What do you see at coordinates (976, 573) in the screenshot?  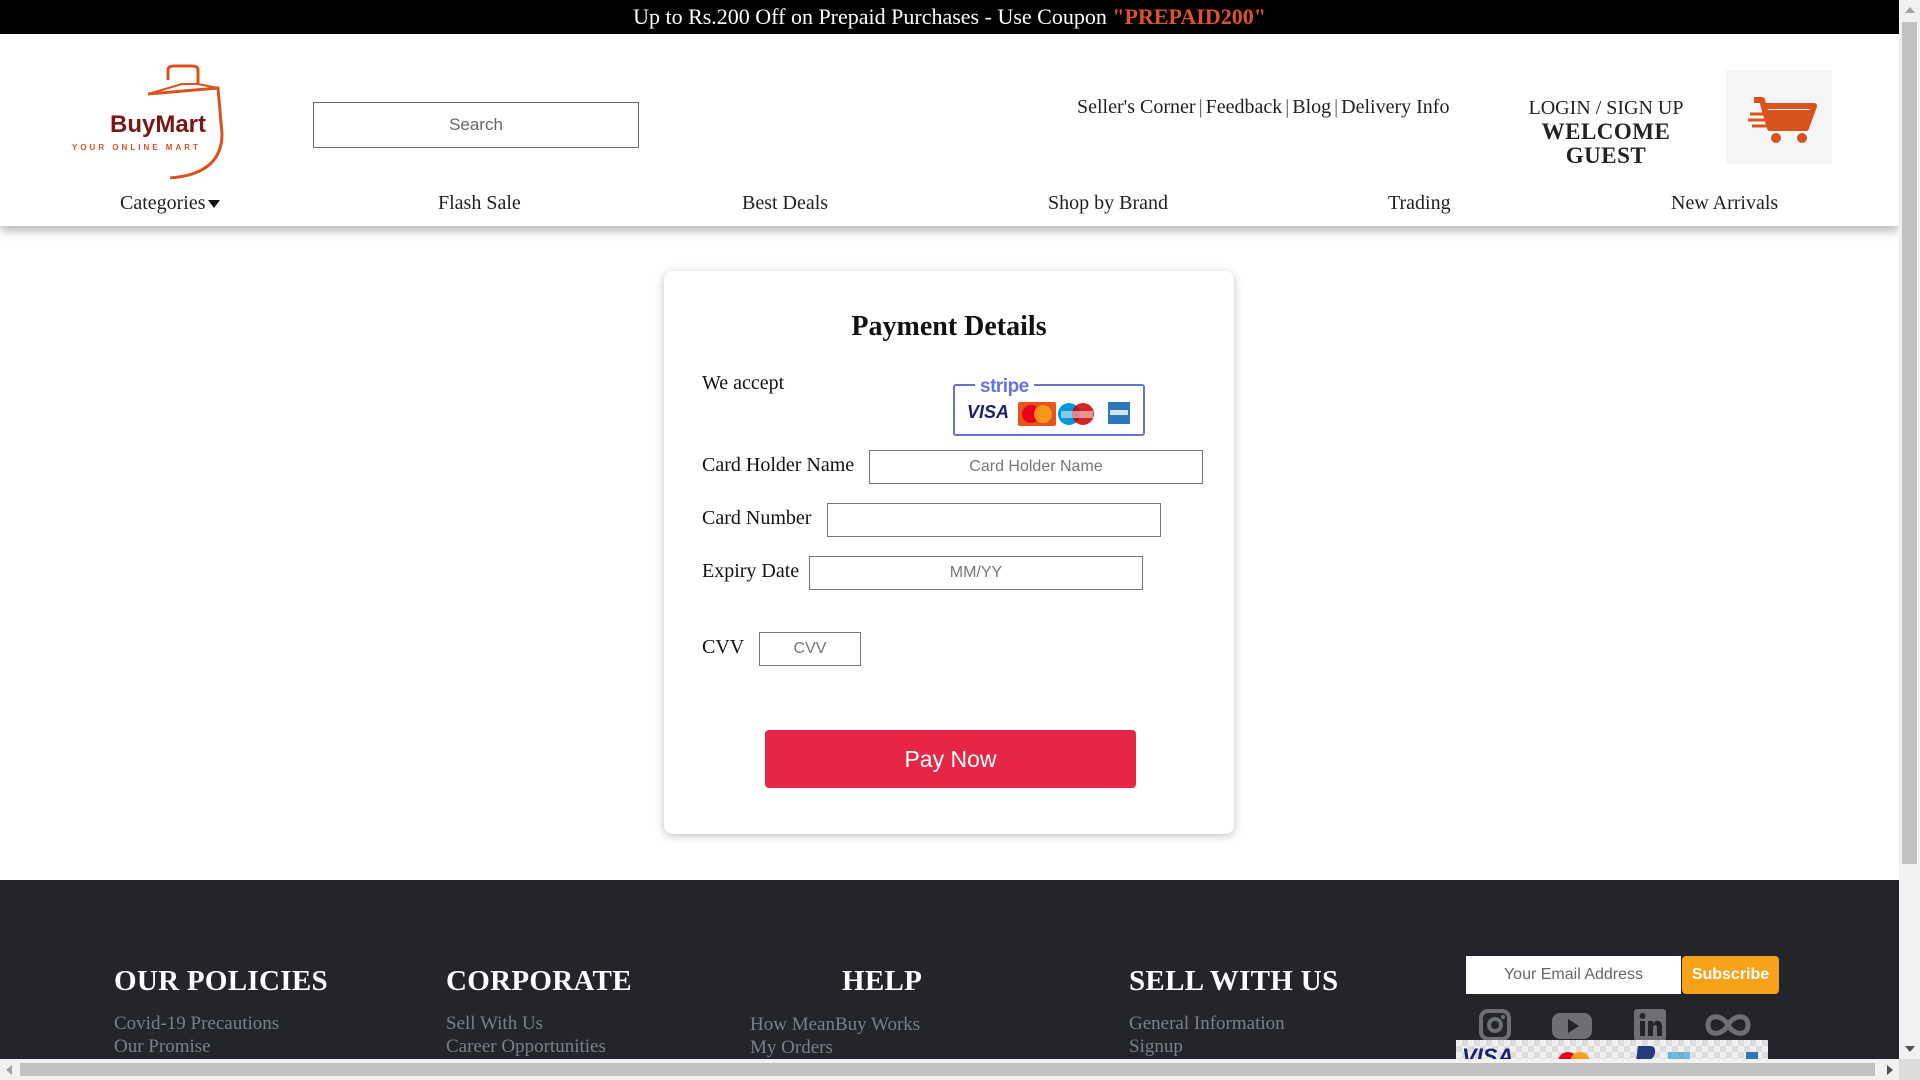 I see `expiry-date-input` at bounding box center [976, 573].